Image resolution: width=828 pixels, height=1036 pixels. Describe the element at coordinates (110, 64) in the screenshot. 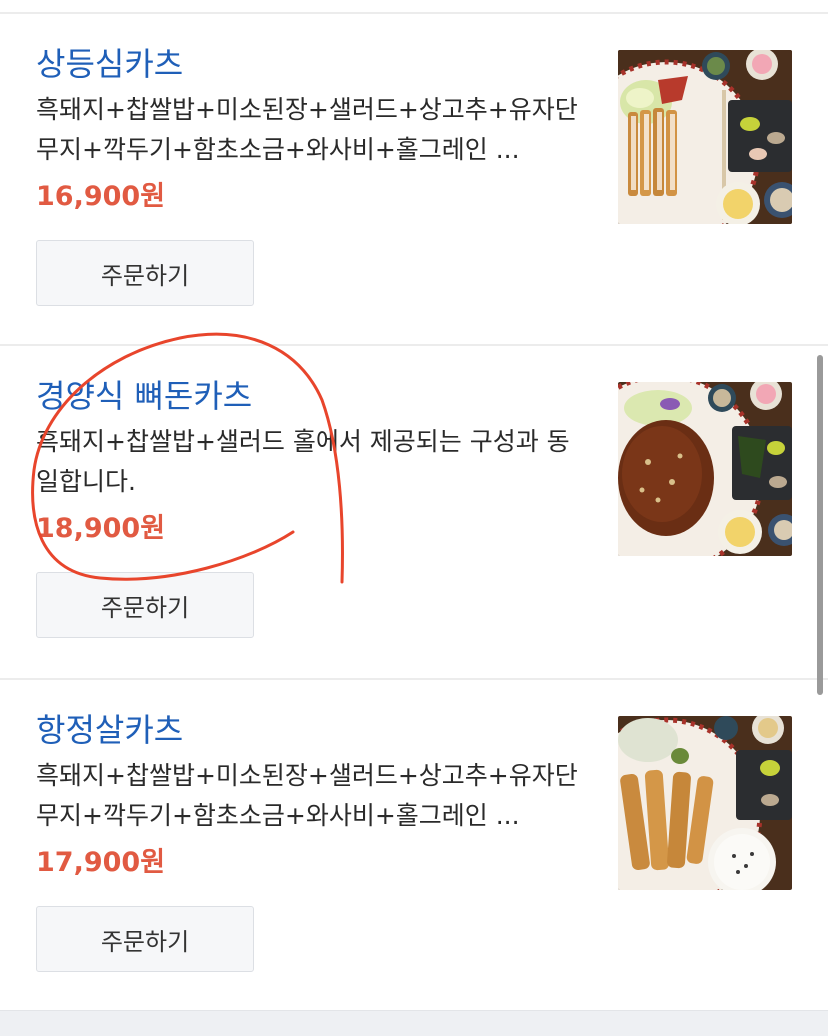

I see `menu-item-name: 상등심카츠` at that location.